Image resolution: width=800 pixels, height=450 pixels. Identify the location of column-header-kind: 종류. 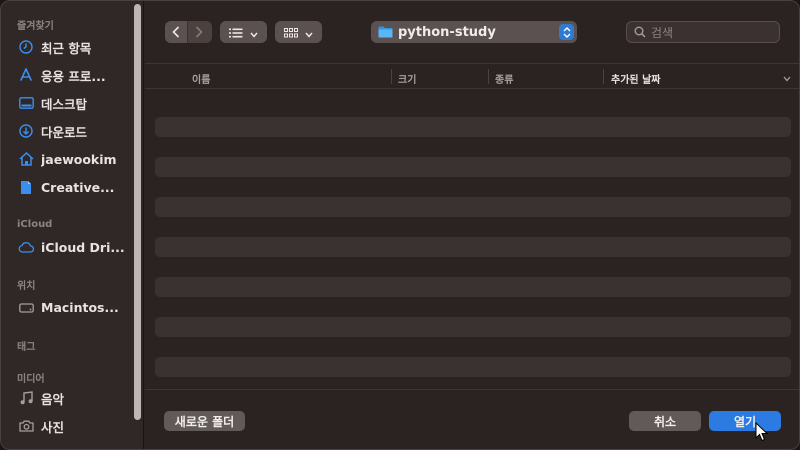
(504, 78).